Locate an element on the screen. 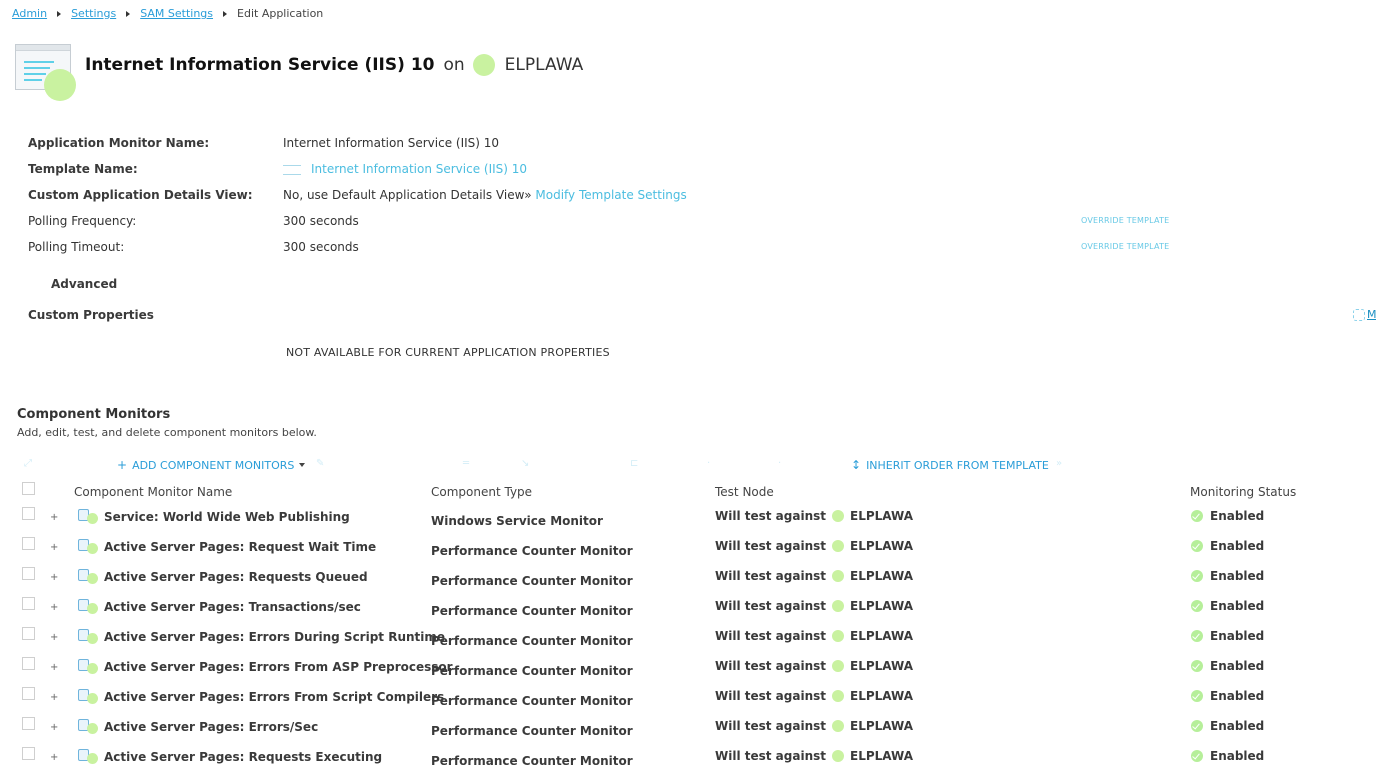 Image resolution: width=1376 pixels, height=784 pixels. test-icon: ↘ is located at coordinates (525, 463).